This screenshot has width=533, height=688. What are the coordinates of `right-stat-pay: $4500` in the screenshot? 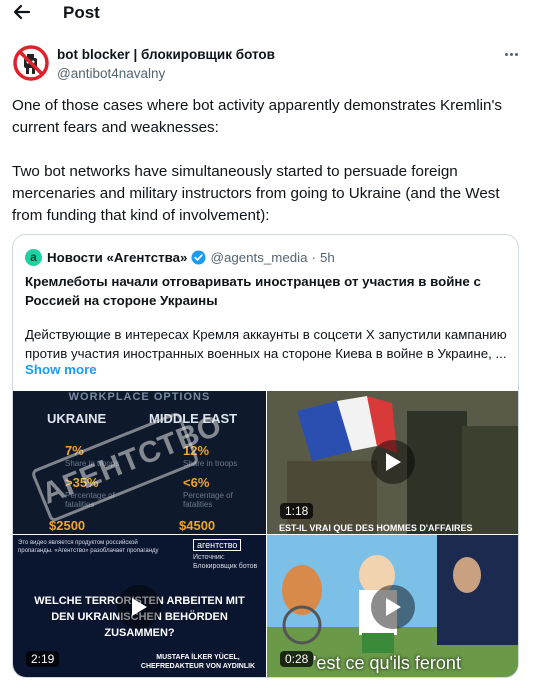 It's located at (197, 525).